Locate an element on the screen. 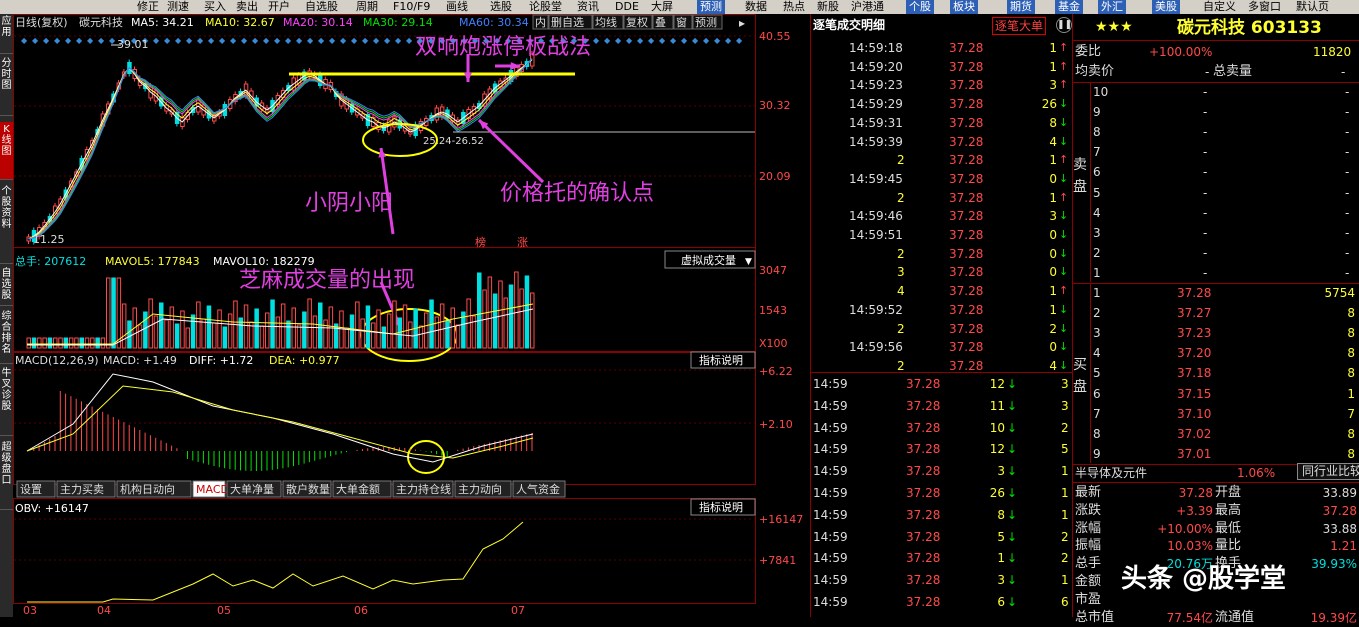 The width and height of the screenshot is (1359, 627). toolbar-item-15: 数据 is located at coordinates (756, 7).